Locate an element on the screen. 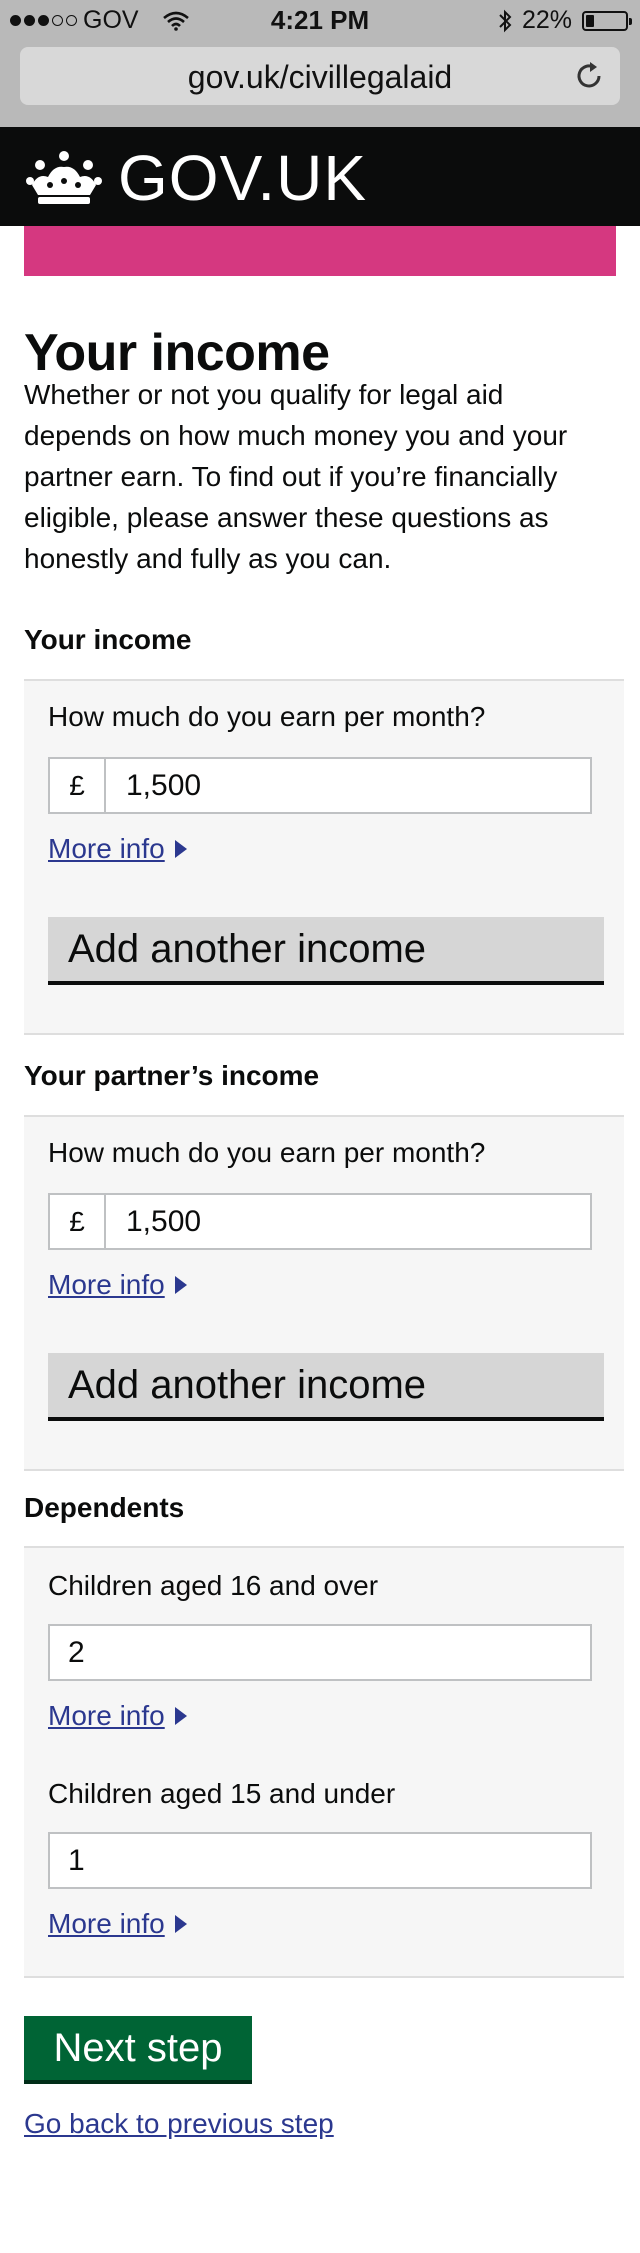 This screenshot has width=640, height=2253. url-bar: gov.uk/civillegalaid is located at coordinates (320, 76).